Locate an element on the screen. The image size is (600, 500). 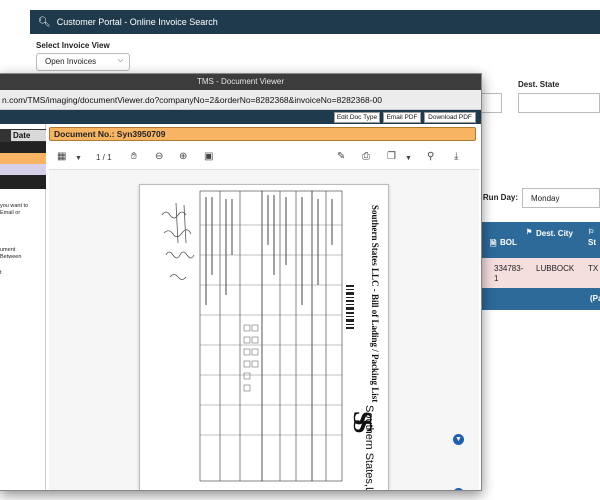
fit-page-icon: ▣ is located at coordinates (208, 157).